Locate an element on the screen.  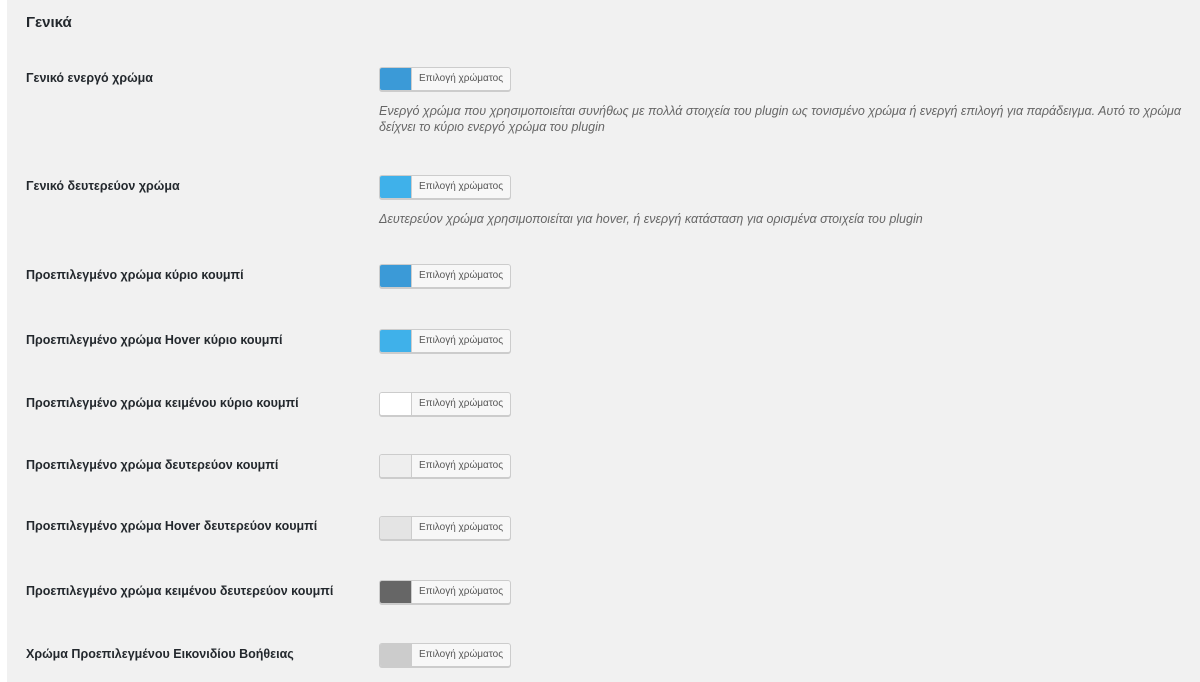
color-picker-primary-button-hover: Επιλογή χρώματος is located at coordinates (445, 341).